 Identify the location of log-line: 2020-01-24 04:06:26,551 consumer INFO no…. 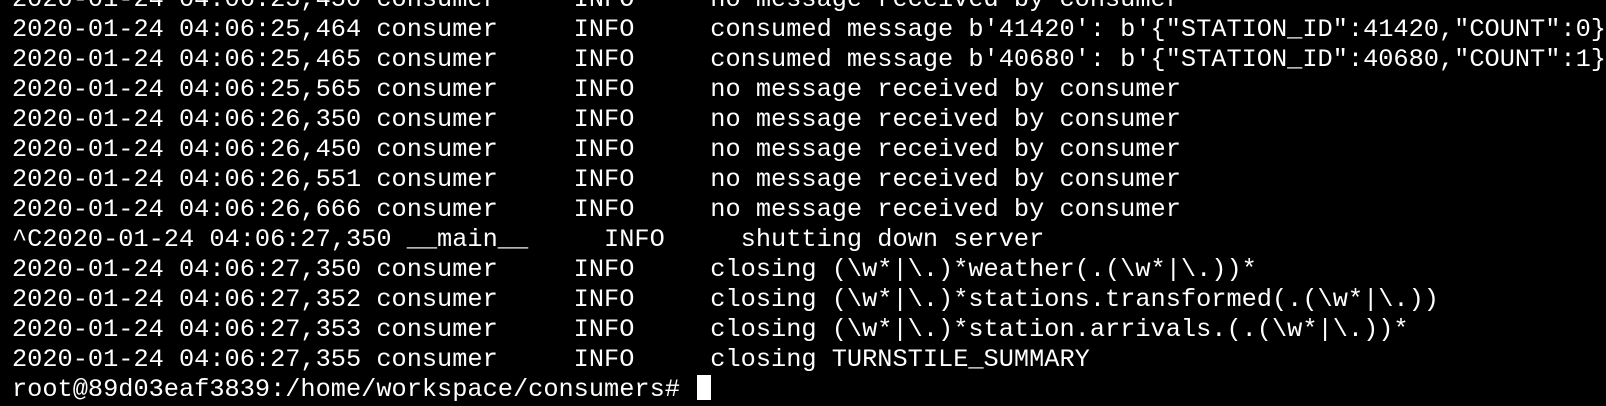
(596, 179).